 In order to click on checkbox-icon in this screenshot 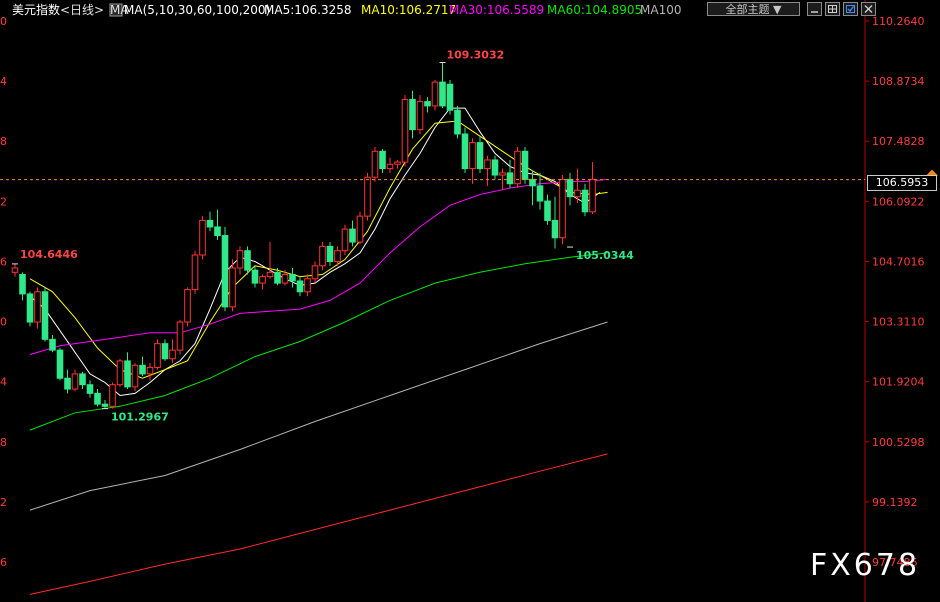, I will do `click(850, 9)`.